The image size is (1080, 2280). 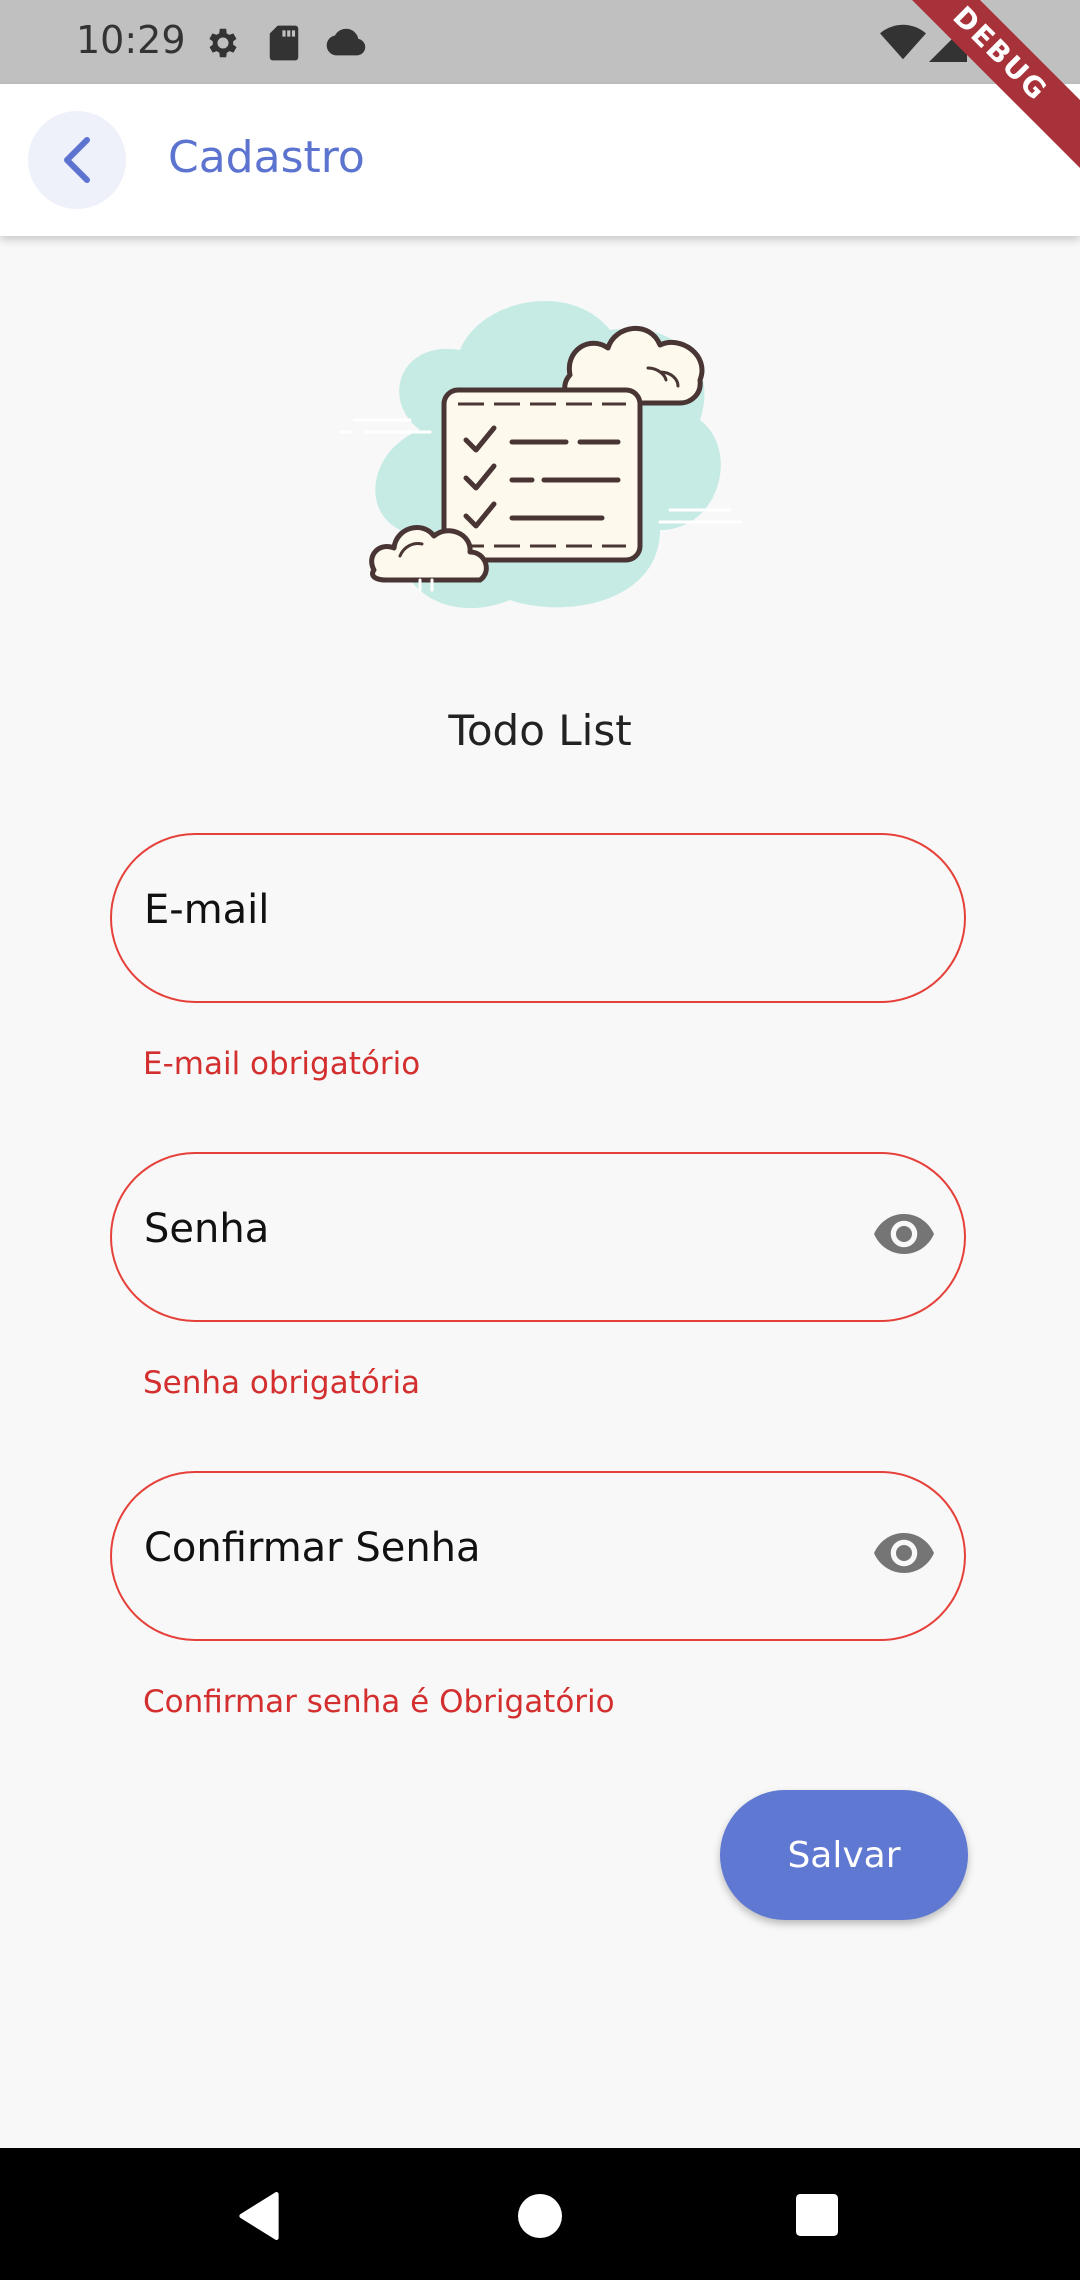 What do you see at coordinates (284, 43) in the screenshot?
I see `sd-card-icon` at bounding box center [284, 43].